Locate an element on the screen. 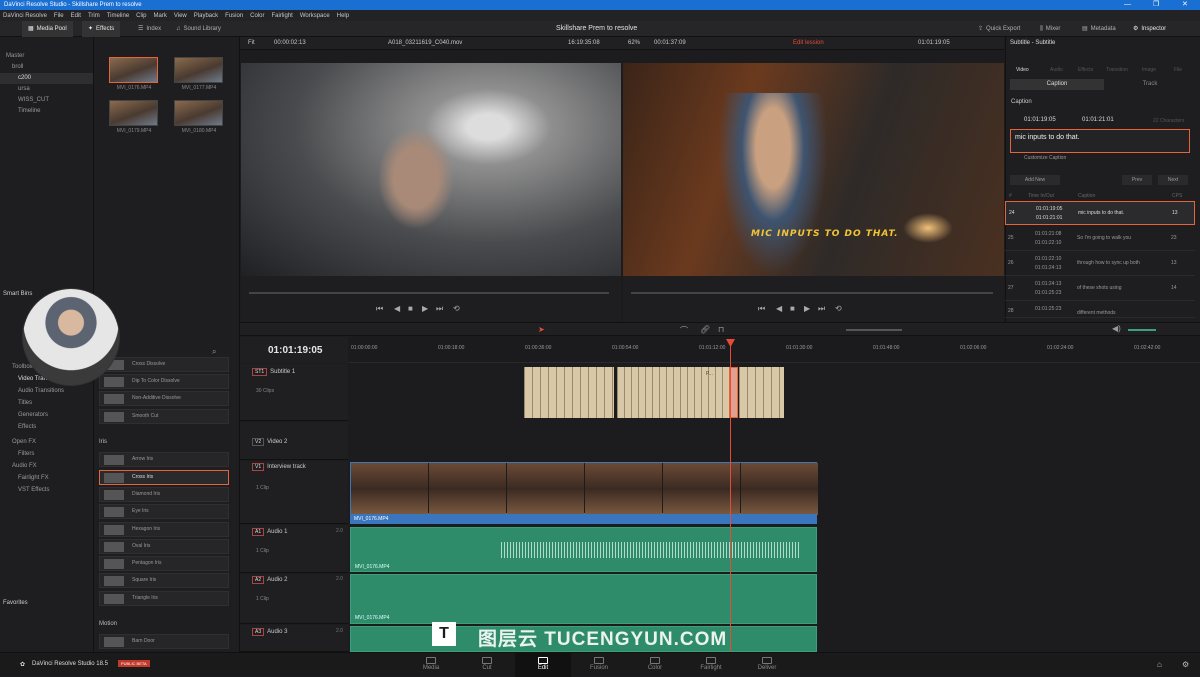 This screenshot has width=1200, height=677. track-header-a2: A2 Audio 2 2.0 1 Clip is located at coordinates (294, 599).